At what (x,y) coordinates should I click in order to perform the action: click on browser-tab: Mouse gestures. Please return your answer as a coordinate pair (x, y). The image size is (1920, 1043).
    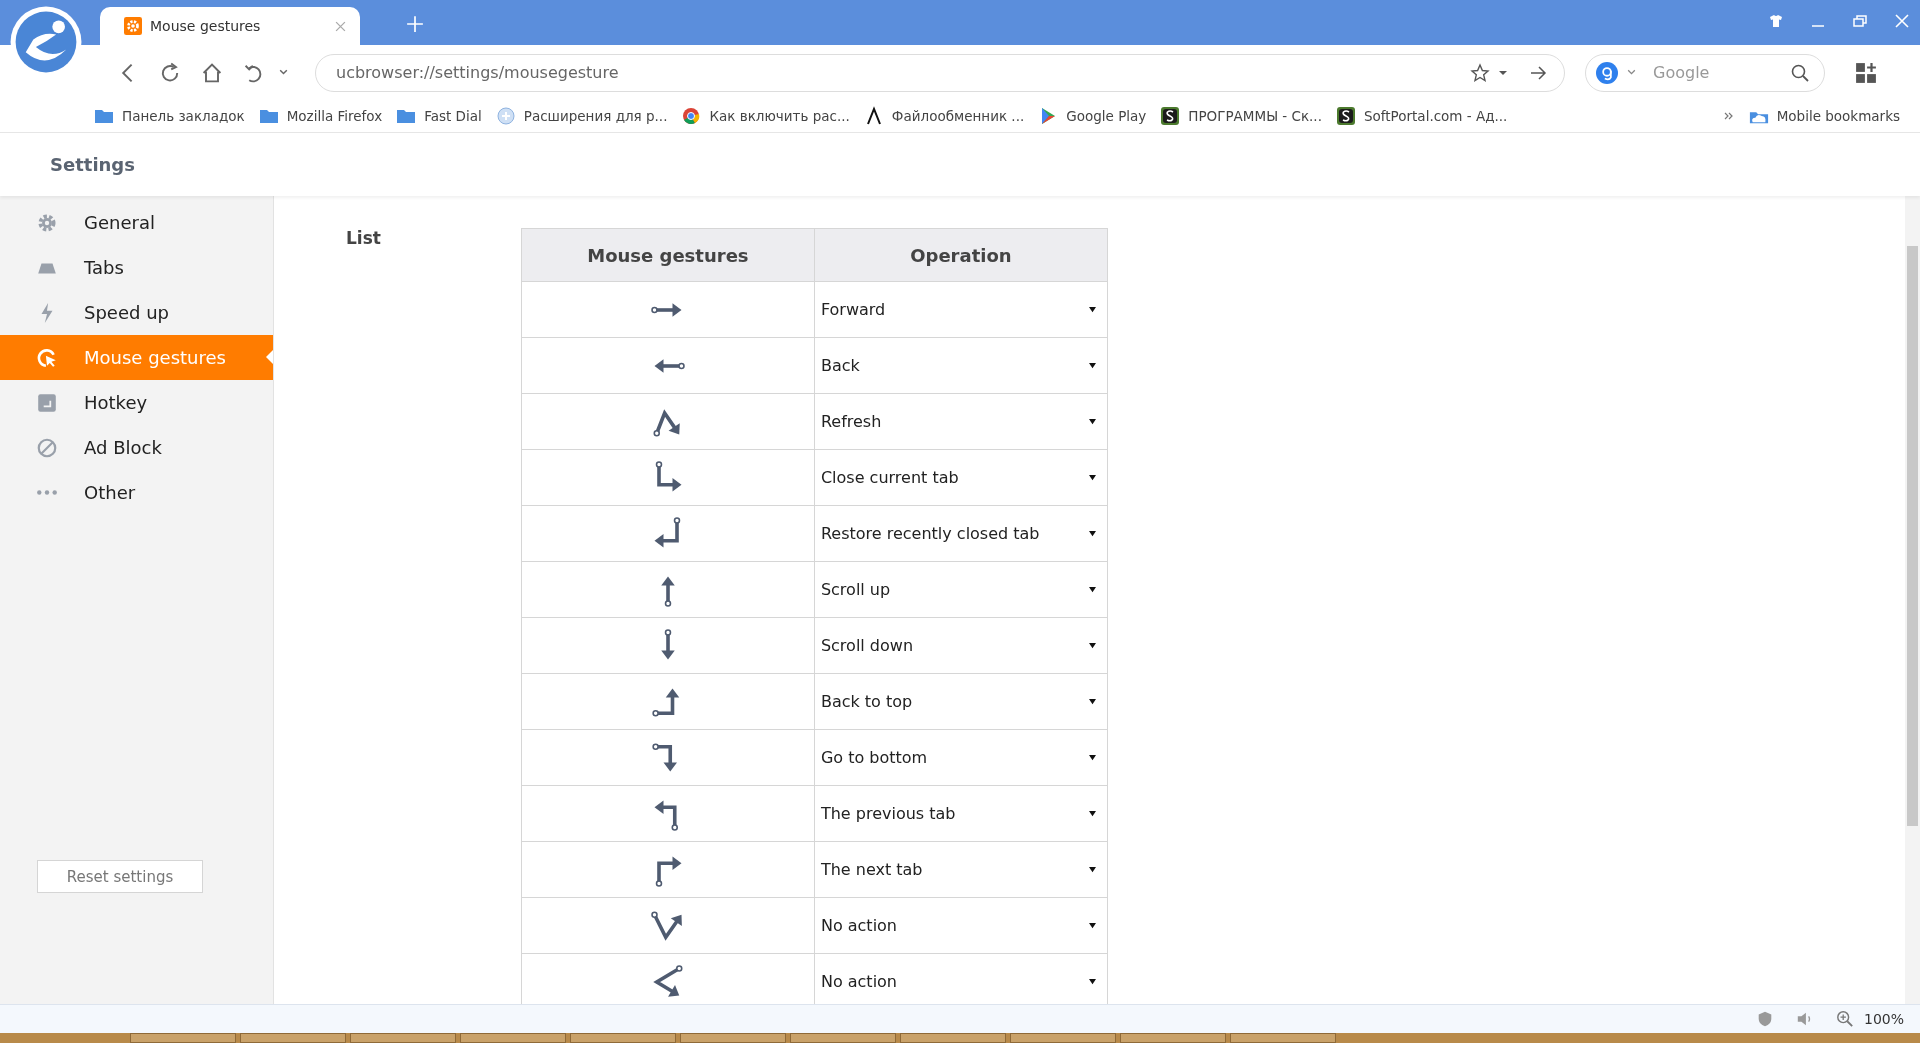
    Looking at the image, I should click on (230, 26).